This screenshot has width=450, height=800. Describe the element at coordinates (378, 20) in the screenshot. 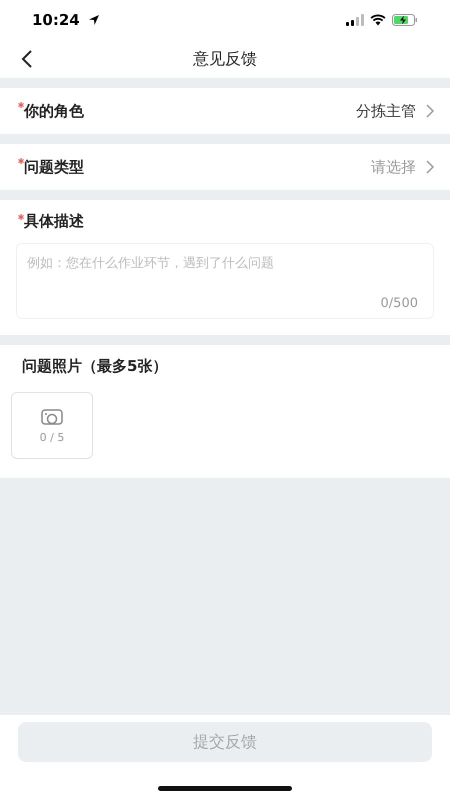

I see `wifi-icon` at that location.